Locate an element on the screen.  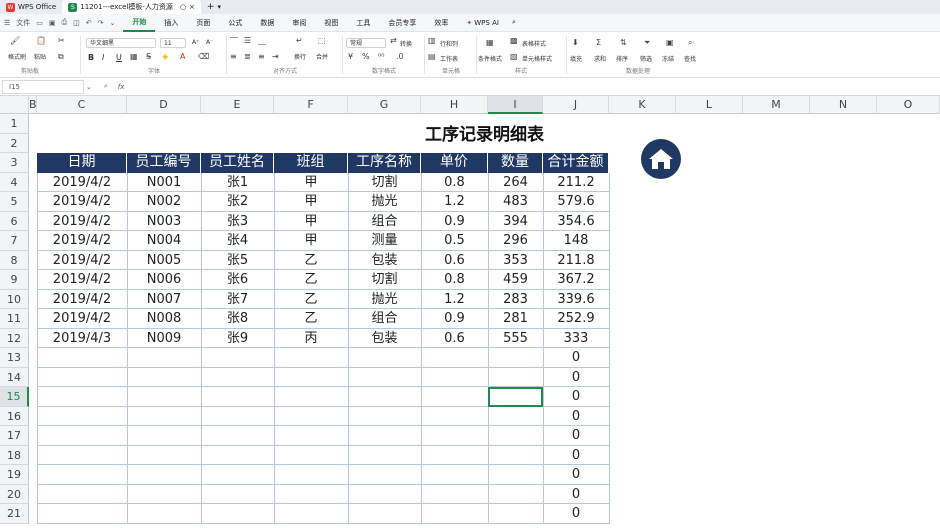
column-header-E: E is located at coordinates (237, 105).